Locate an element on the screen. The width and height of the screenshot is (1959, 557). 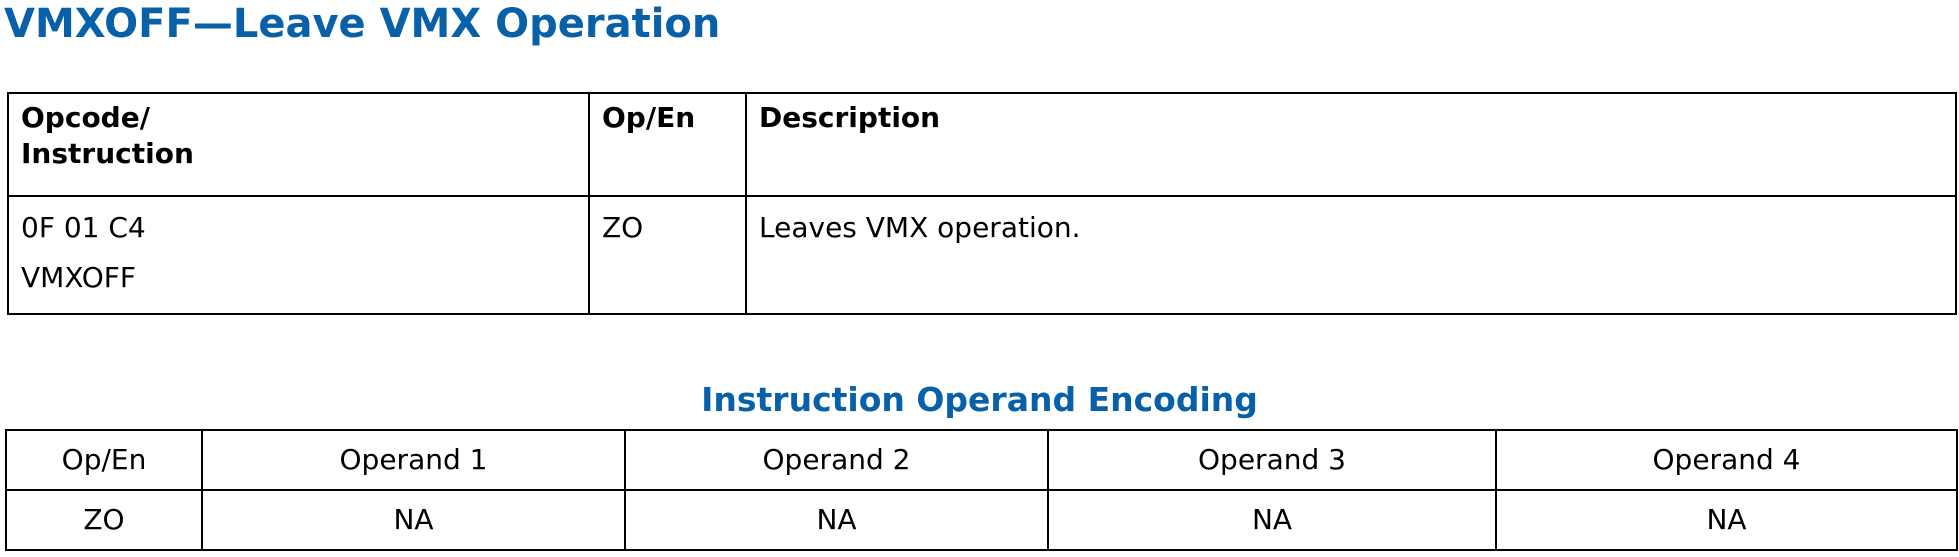
opcode-value: 0F 01 C4 is located at coordinates (83, 227).